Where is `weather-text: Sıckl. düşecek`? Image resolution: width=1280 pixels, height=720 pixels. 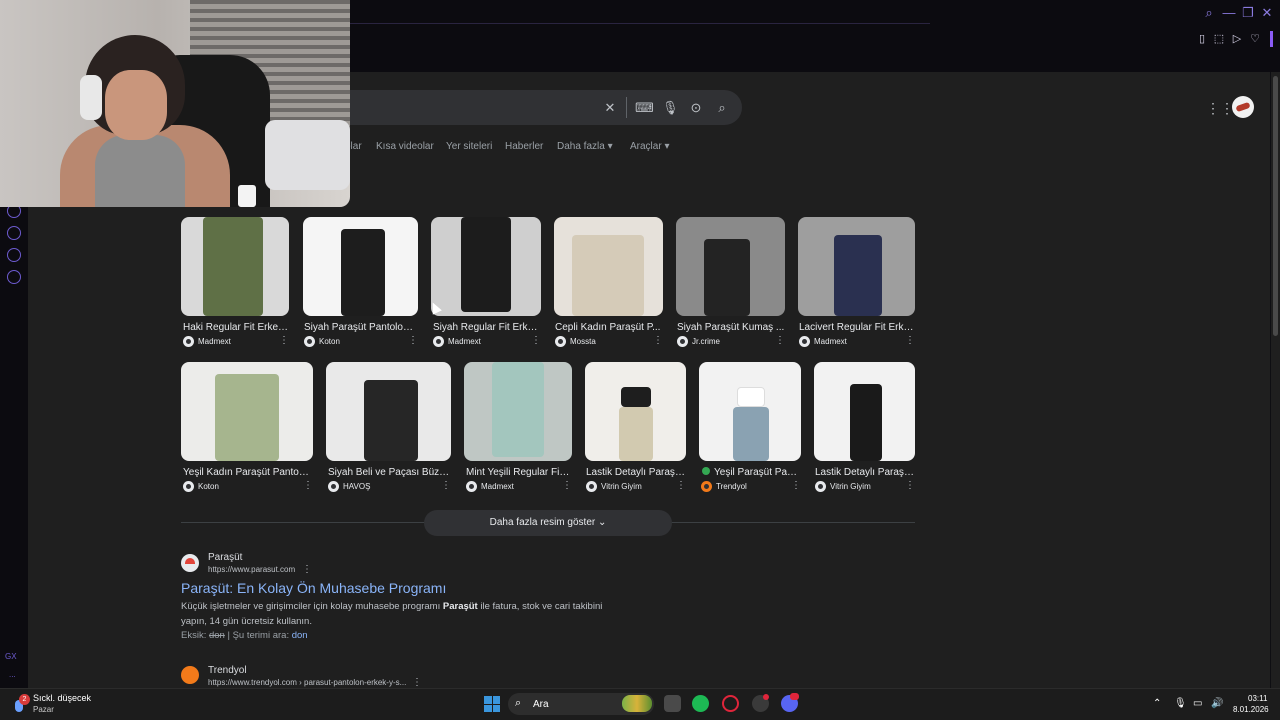
weather-text: Sıckl. düşecek is located at coordinates (62, 698).